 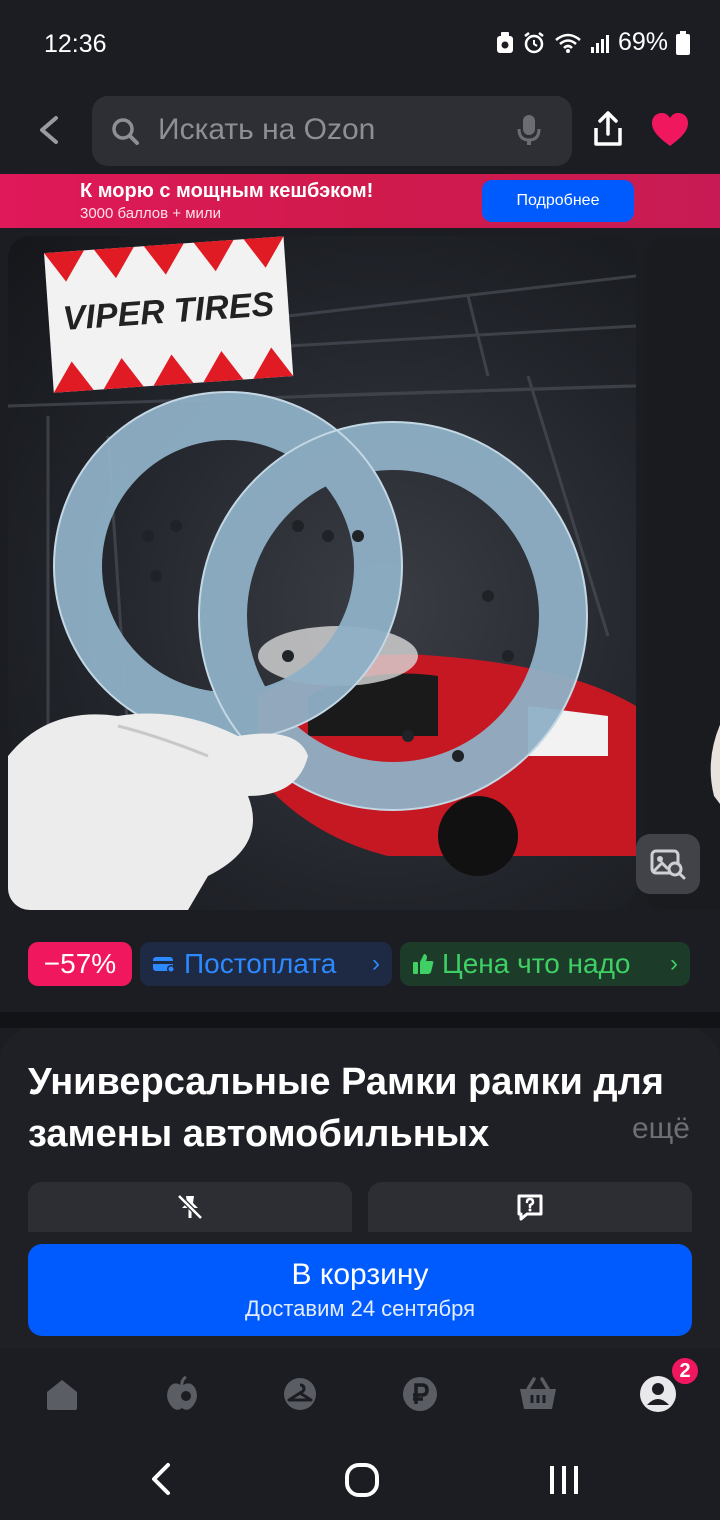 I want to click on favorite-button, so click(x=670, y=132).